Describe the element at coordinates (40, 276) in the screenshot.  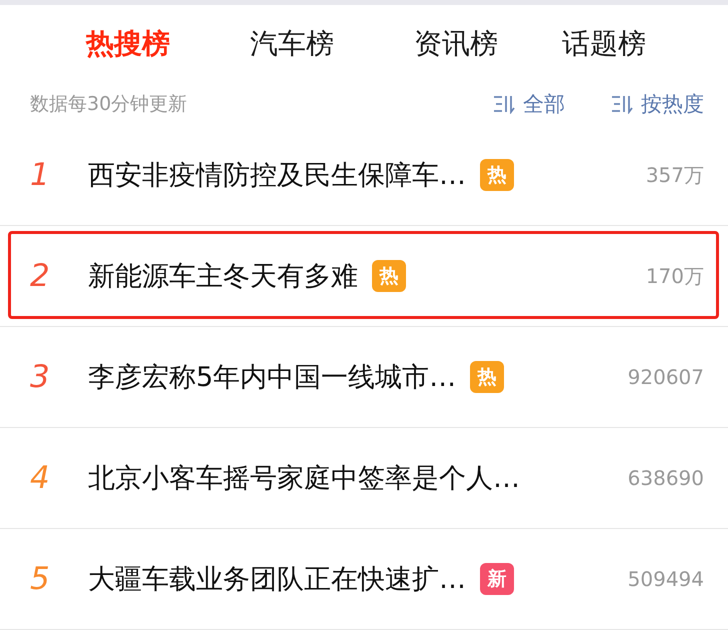
I see `rank-number: 2` at that location.